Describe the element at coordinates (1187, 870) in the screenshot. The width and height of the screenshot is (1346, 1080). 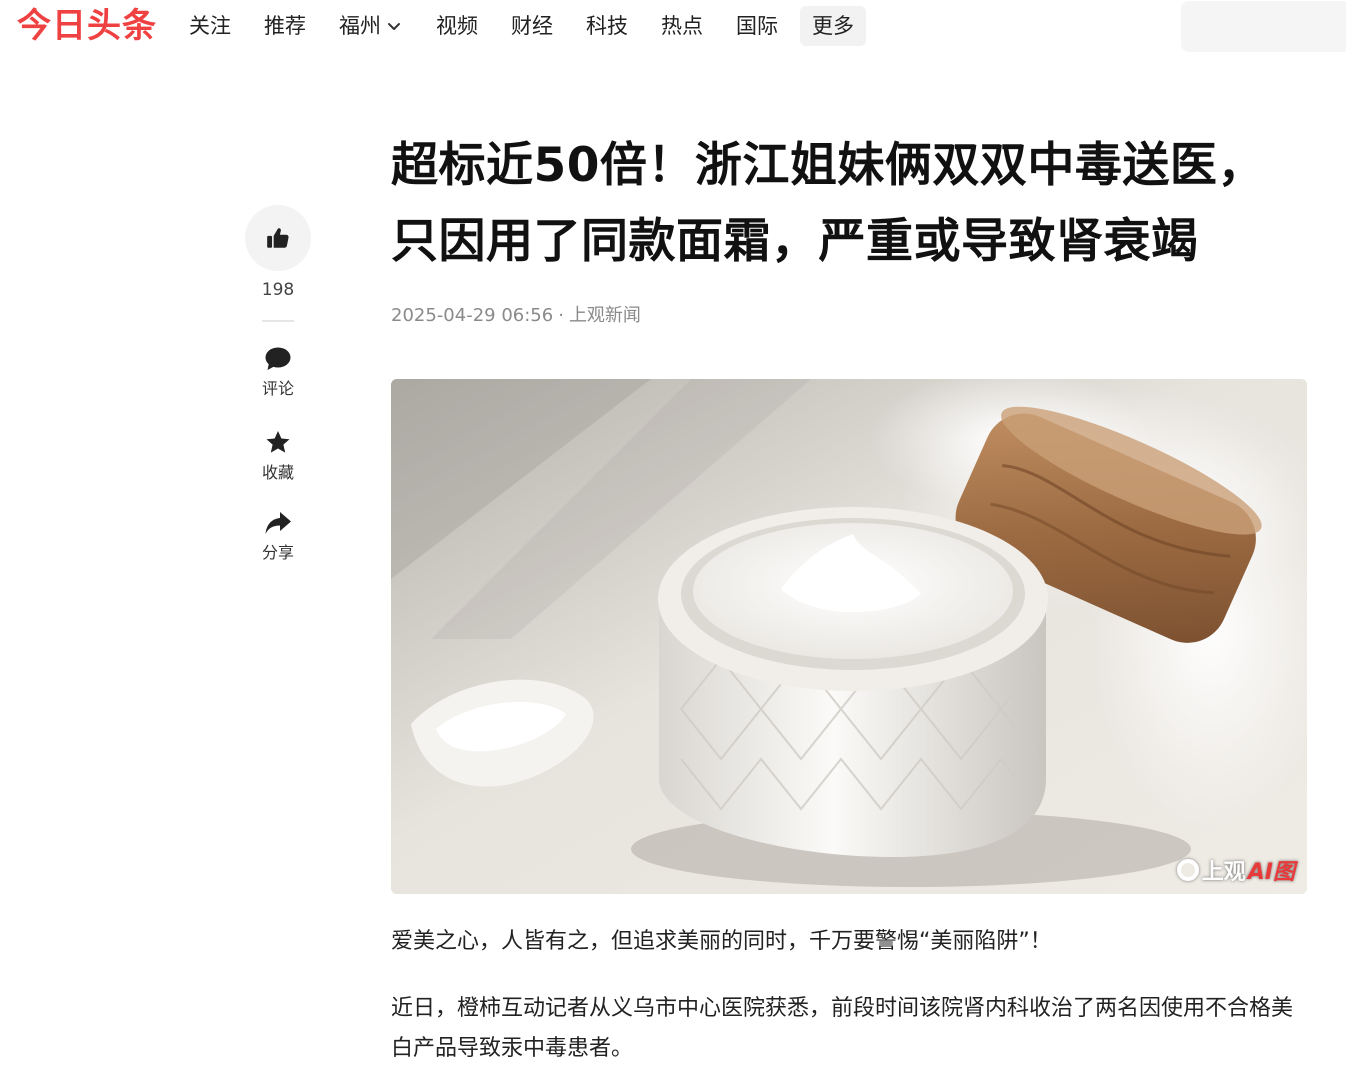
I see `watermark-logo-icon` at that location.